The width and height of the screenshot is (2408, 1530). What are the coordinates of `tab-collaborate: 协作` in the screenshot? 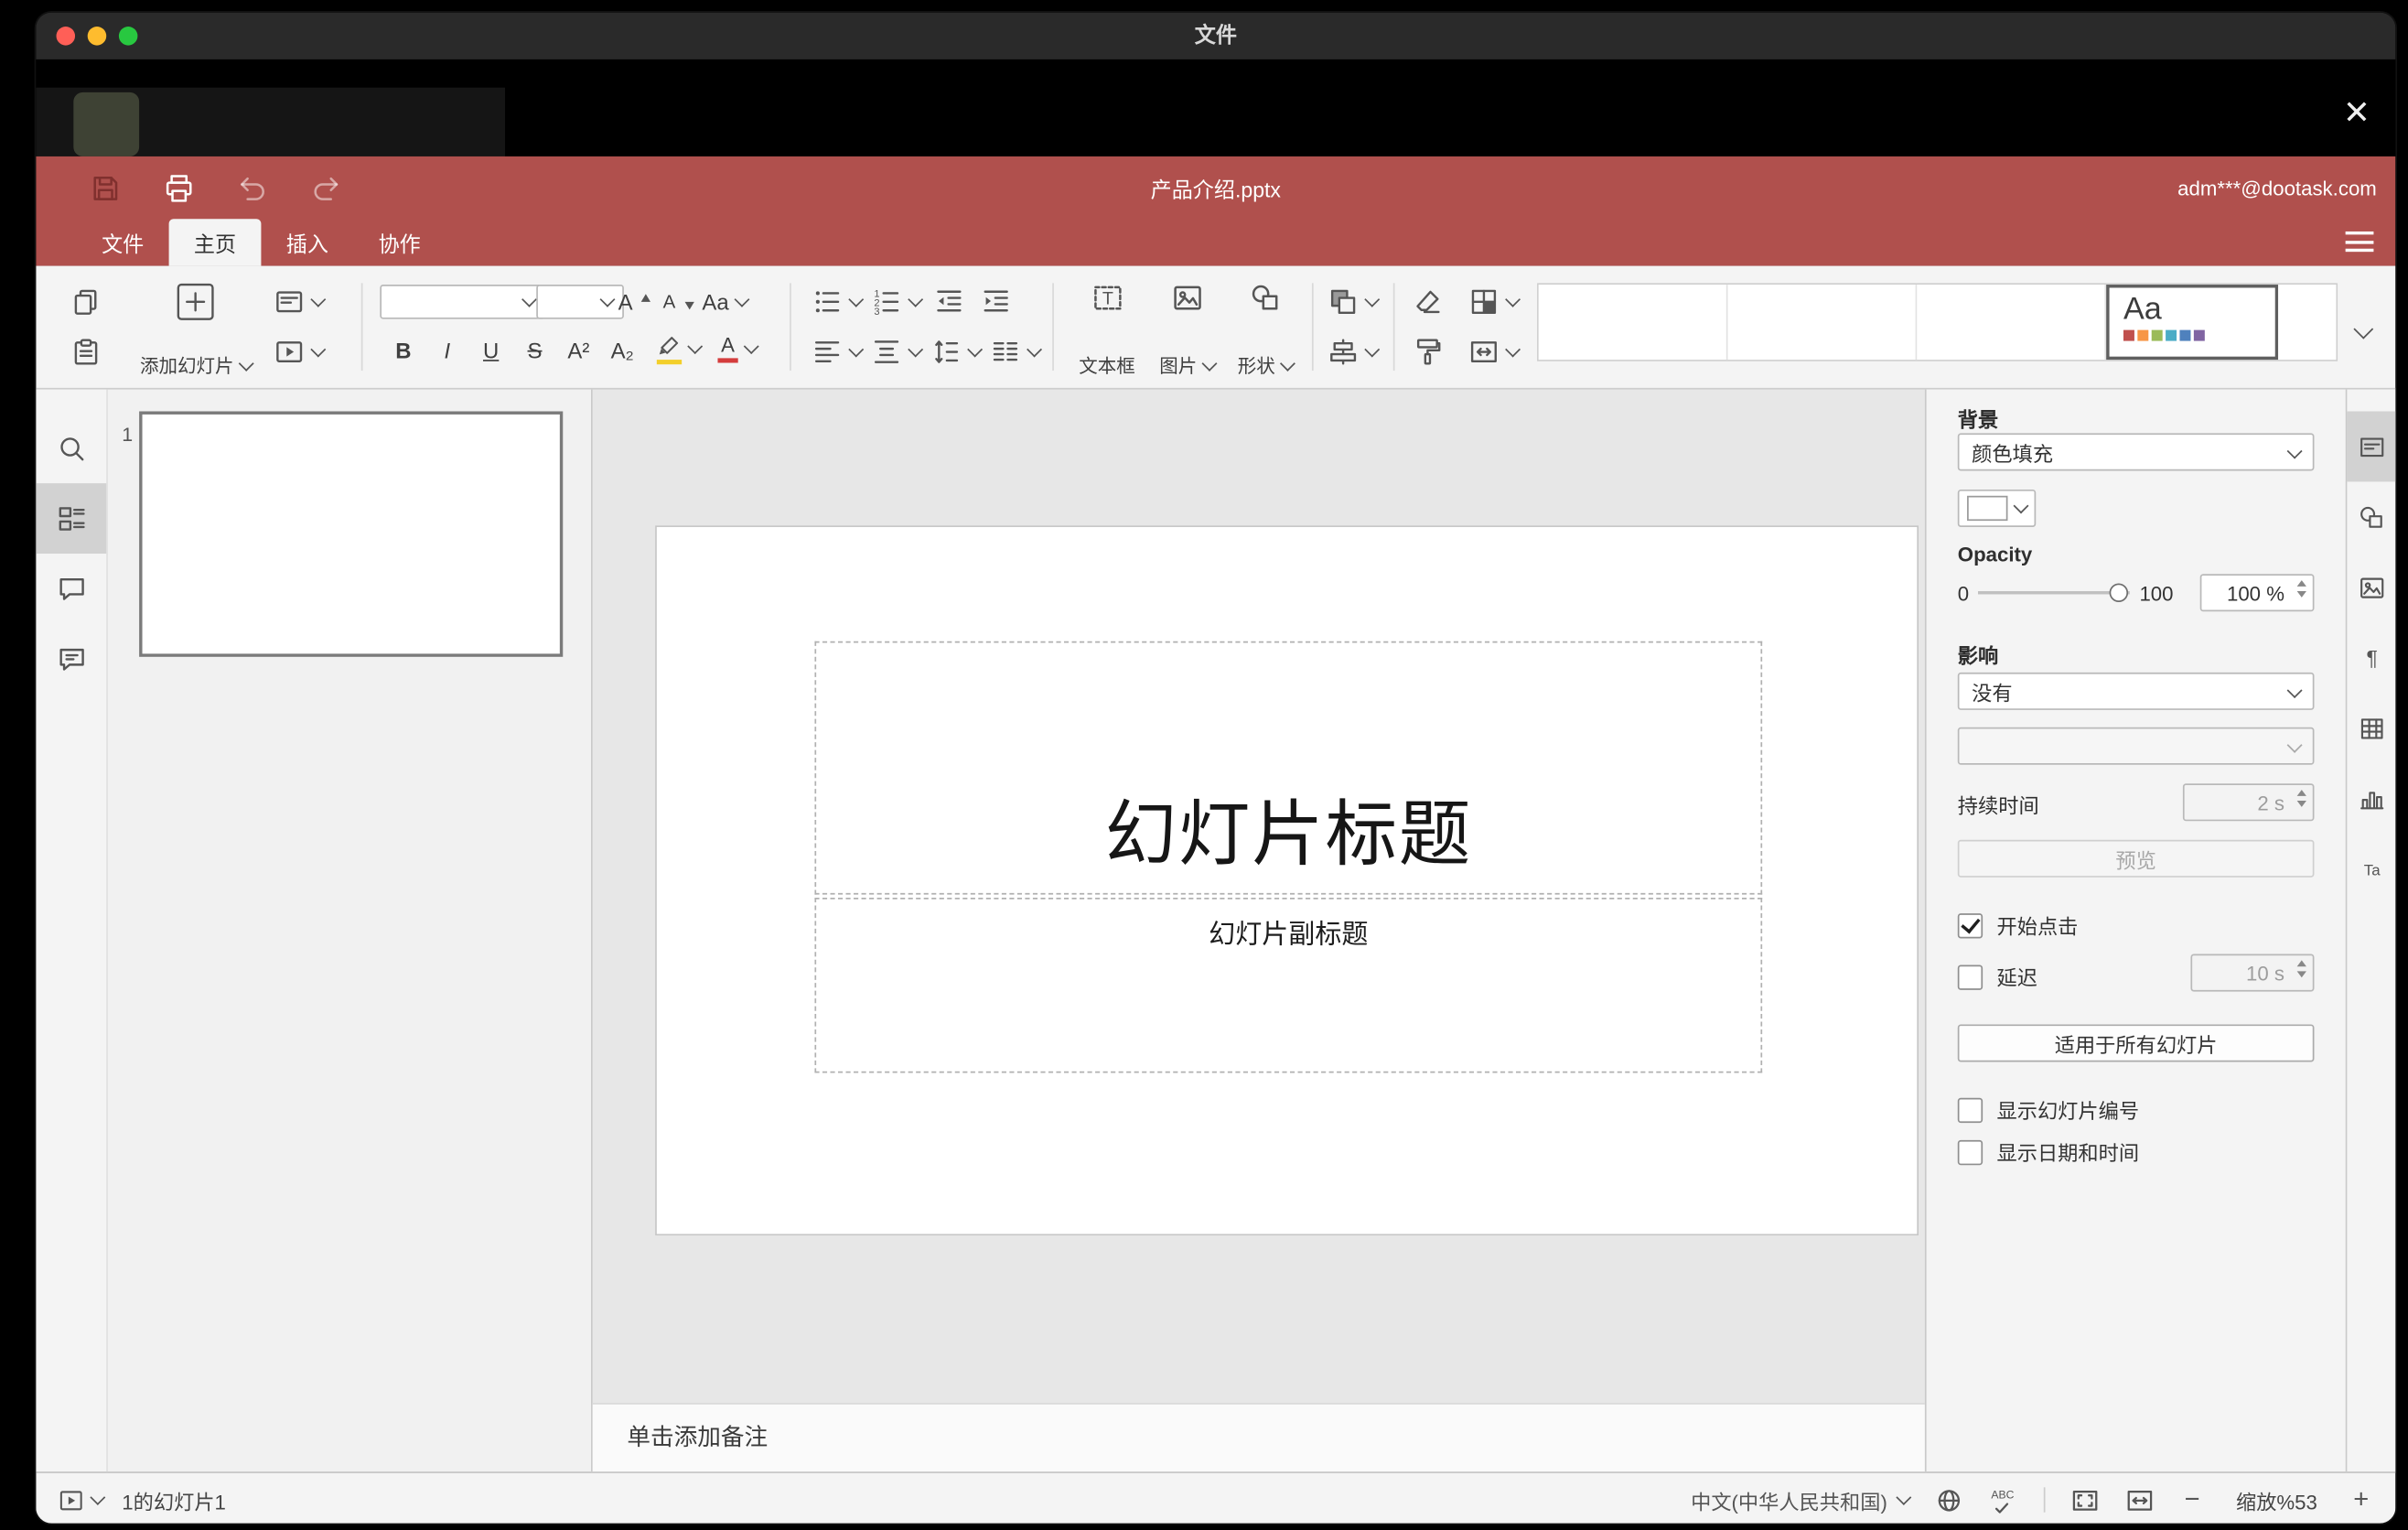 It's located at (399, 242).